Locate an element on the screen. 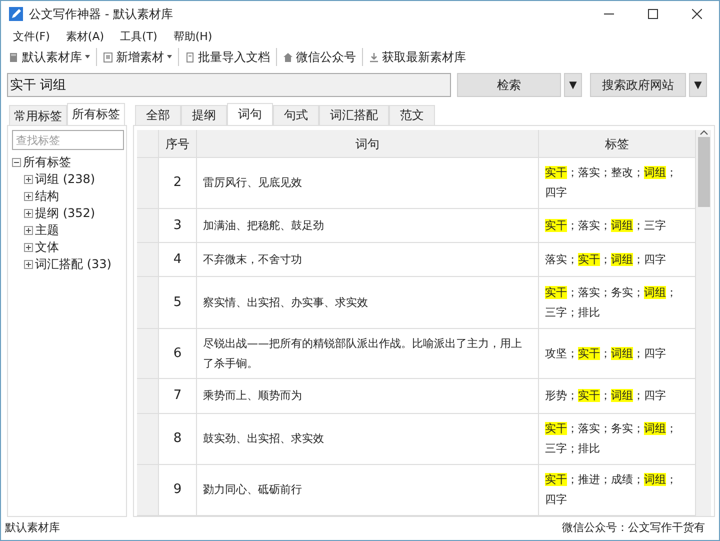  scrollbar is located at coordinates (703, 323).